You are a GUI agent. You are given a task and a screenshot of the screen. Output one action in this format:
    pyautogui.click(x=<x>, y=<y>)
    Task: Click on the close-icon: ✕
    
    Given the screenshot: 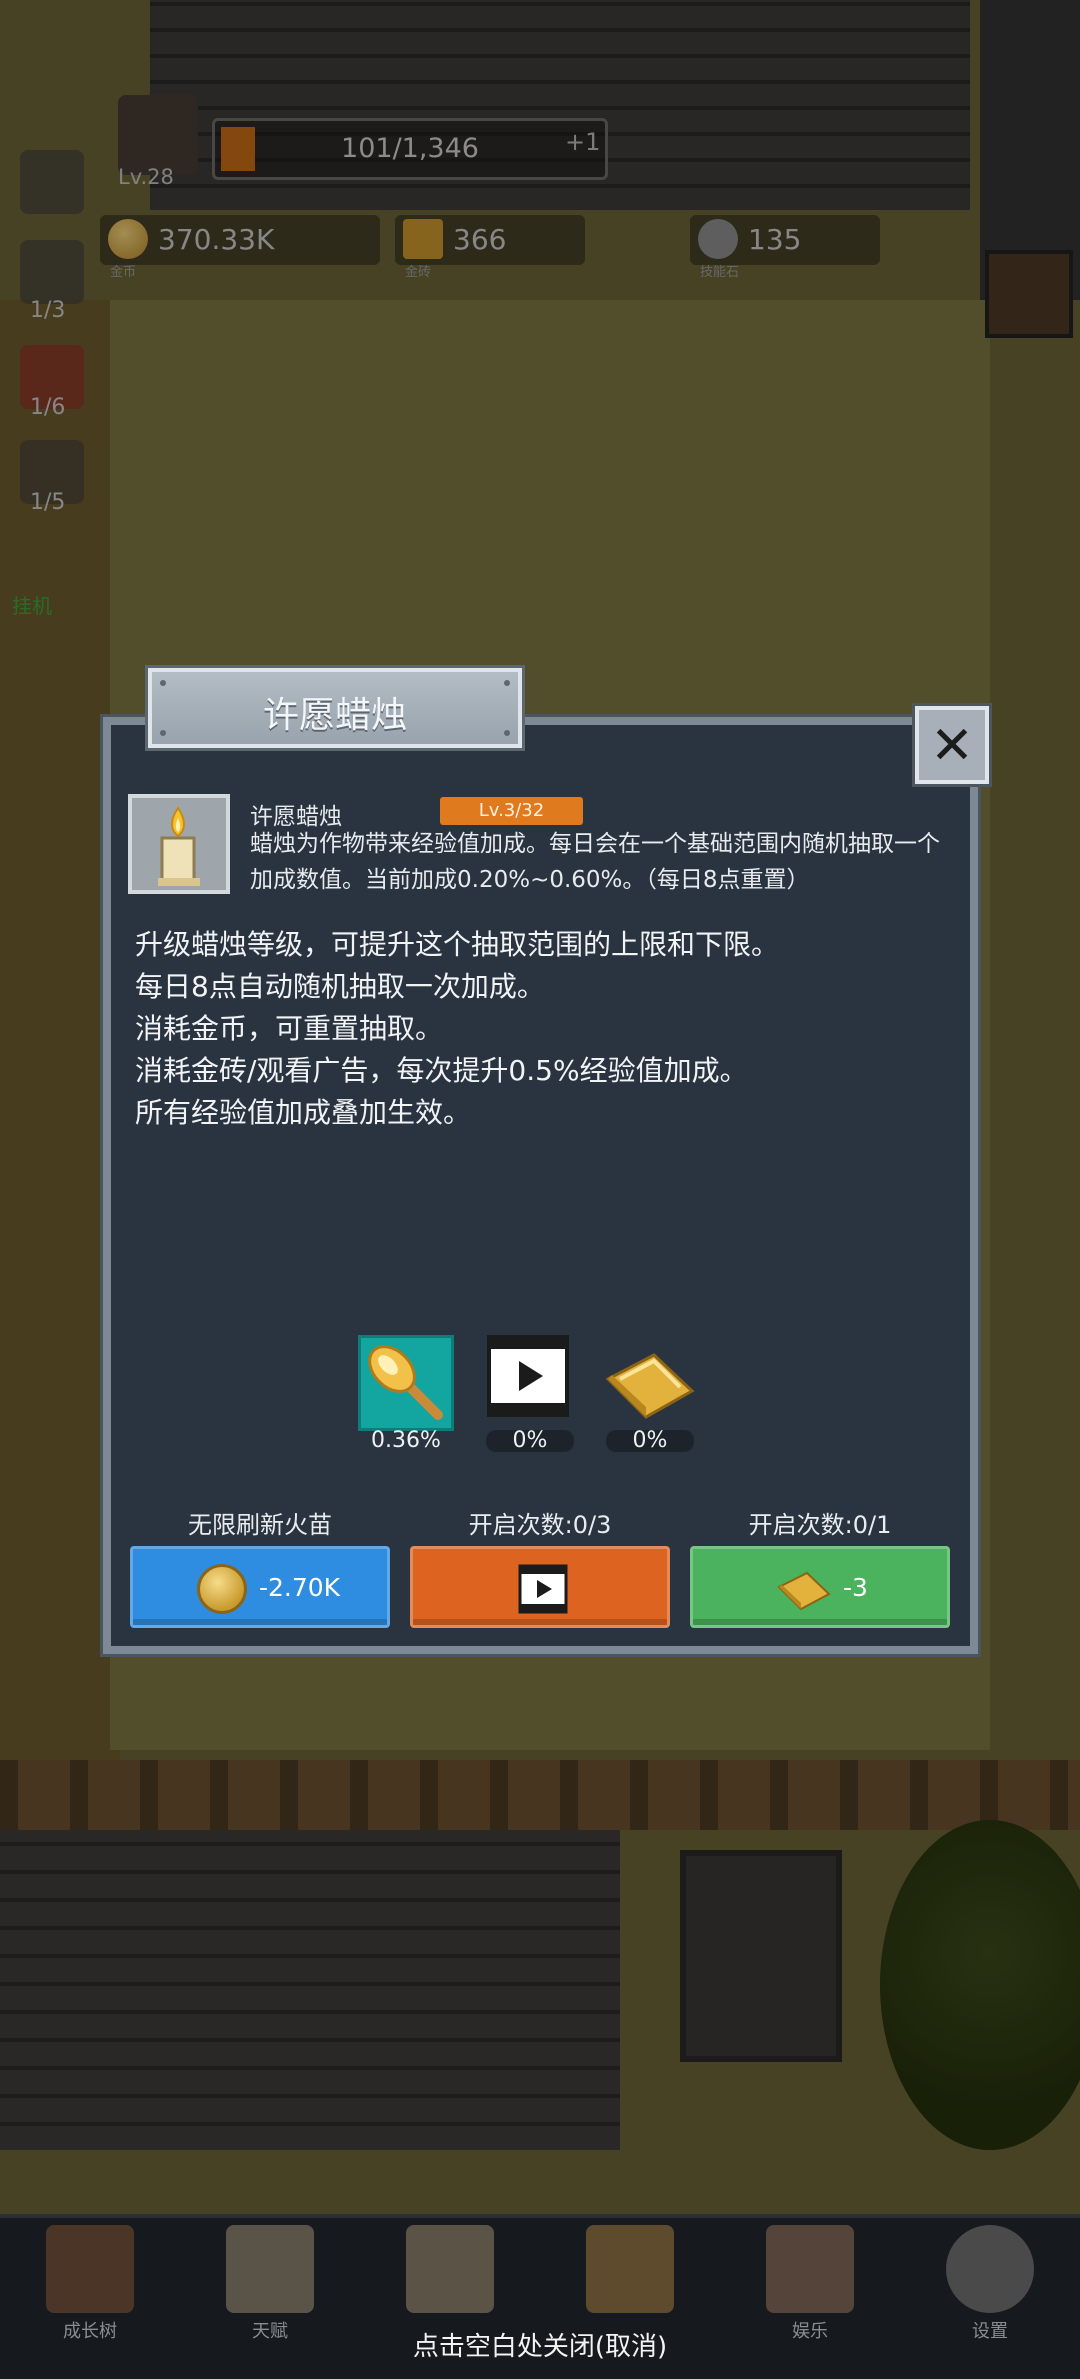 What is the action you would take?
    pyautogui.click(x=952, y=746)
    